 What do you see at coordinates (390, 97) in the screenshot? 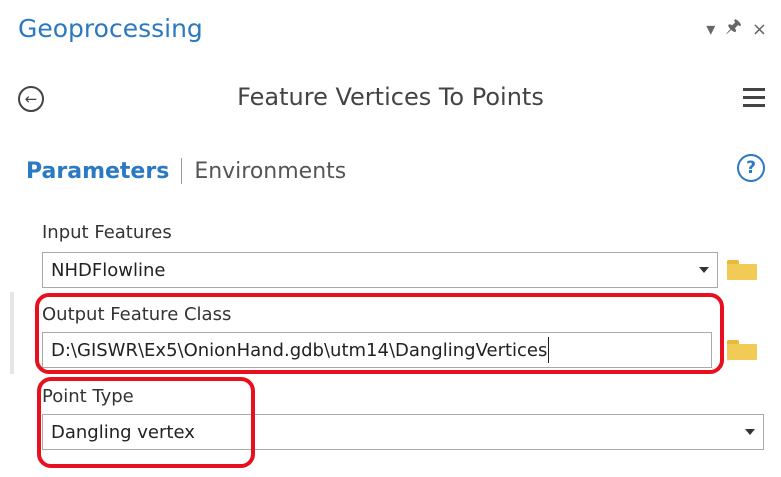
I see `tool-title: Feature Vertices To Points` at bounding box center [390, 97].